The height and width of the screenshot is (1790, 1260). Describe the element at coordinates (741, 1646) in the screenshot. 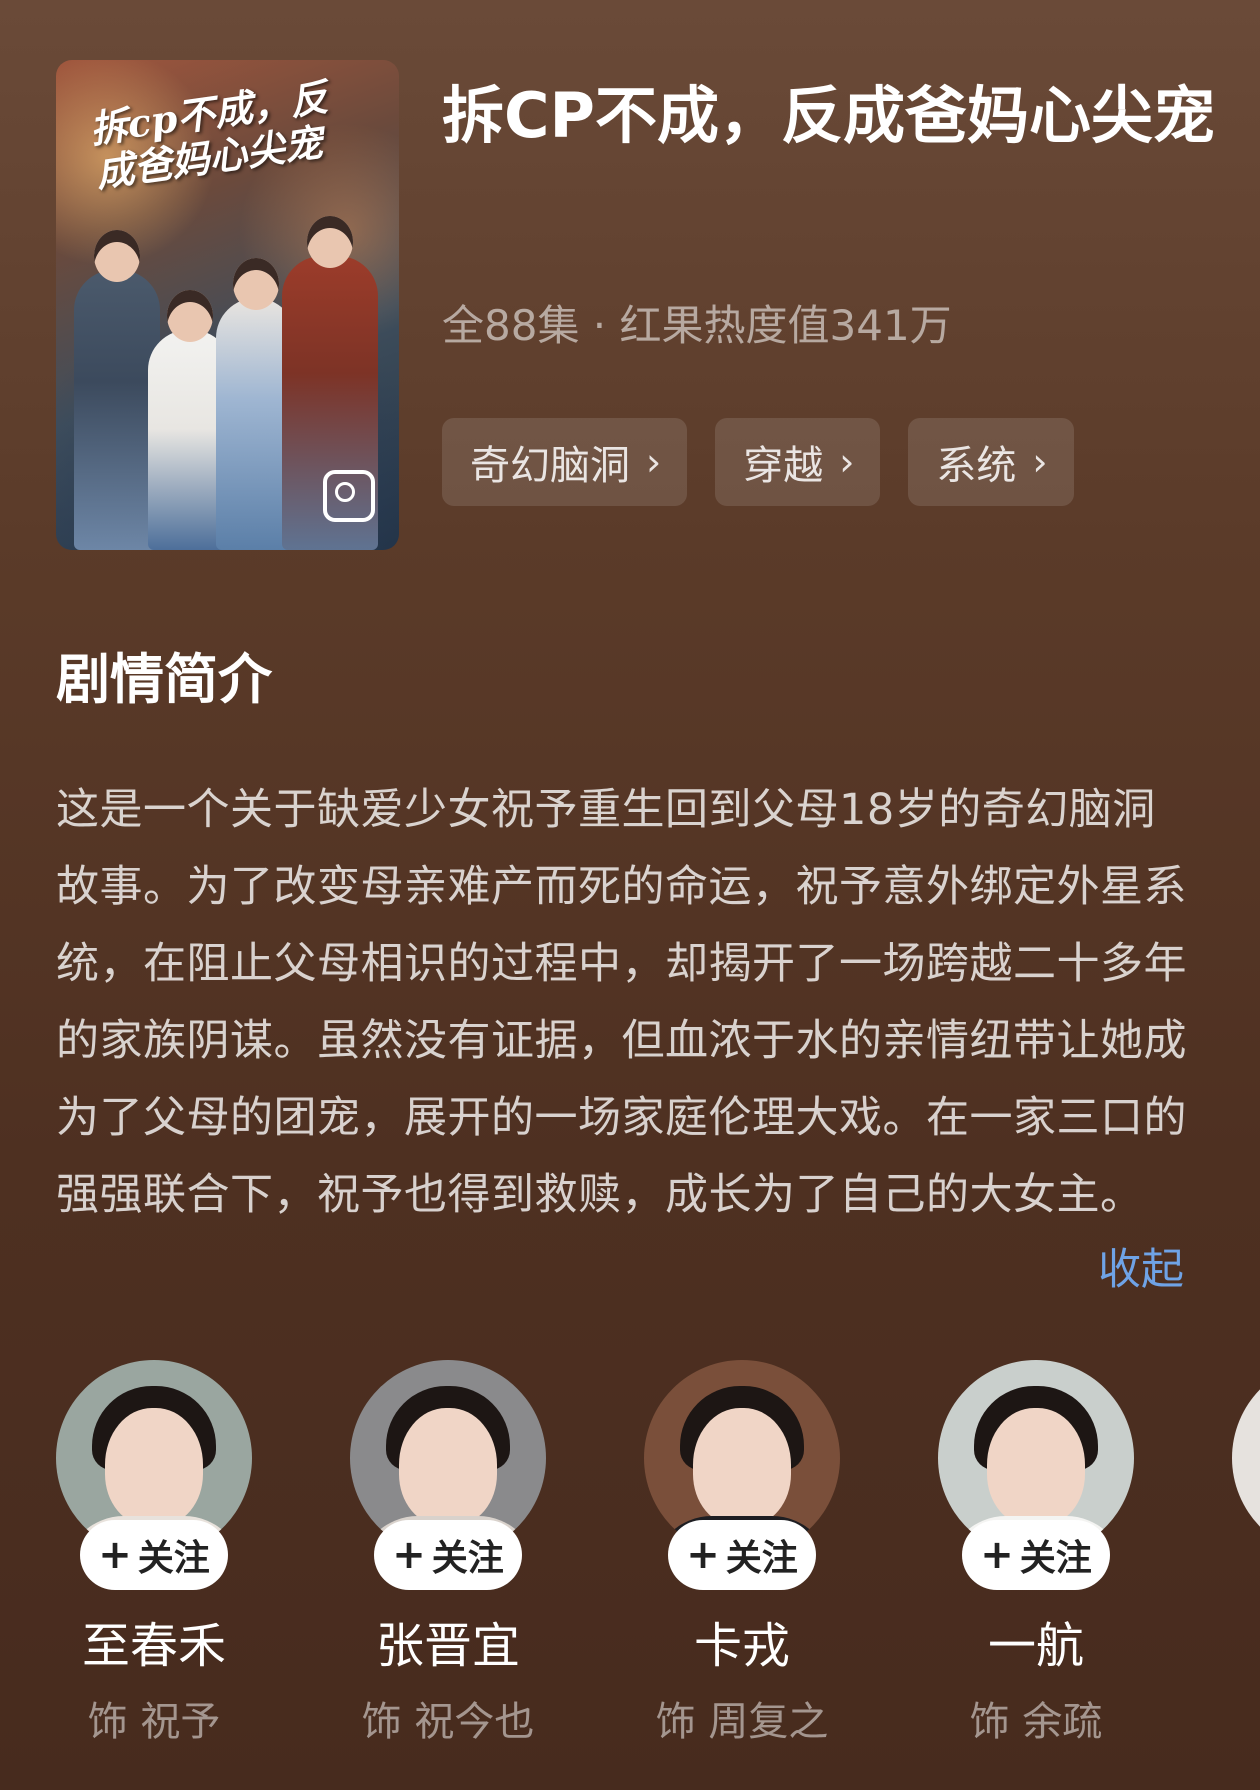

I see `actor-name: 卡戎` at that location.